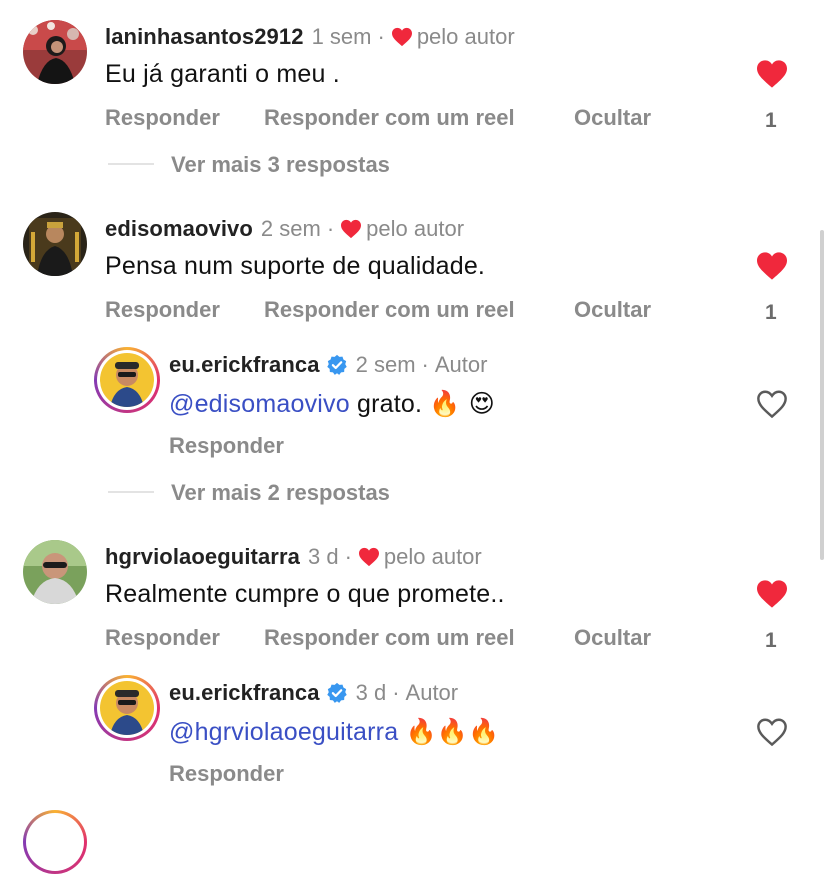 The image size is (828, 874). Describe the element at coordinates (290, 228) in the screenshot. I see `comment-time: 2 sem` at that location.